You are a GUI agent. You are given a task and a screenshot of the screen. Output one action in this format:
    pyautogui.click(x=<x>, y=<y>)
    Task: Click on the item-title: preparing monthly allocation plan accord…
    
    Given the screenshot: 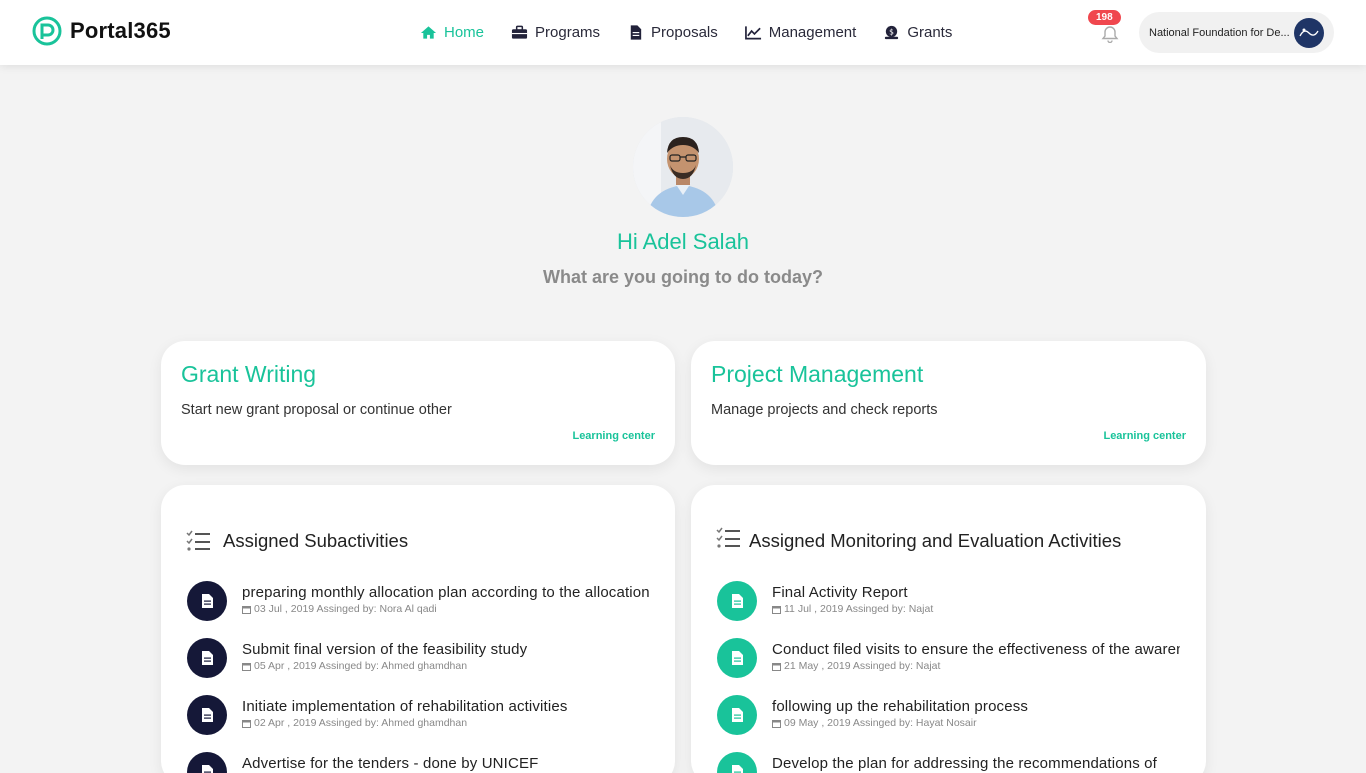 What is the action you would take?
    pyautogui.click(x=446, y=592)
    